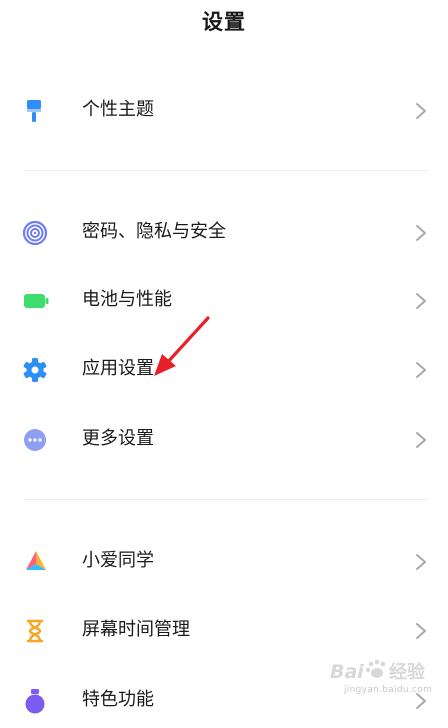  Describe the element at coordinates (36, 631) in the screenshot. I see `hourglass-icon` at that location.